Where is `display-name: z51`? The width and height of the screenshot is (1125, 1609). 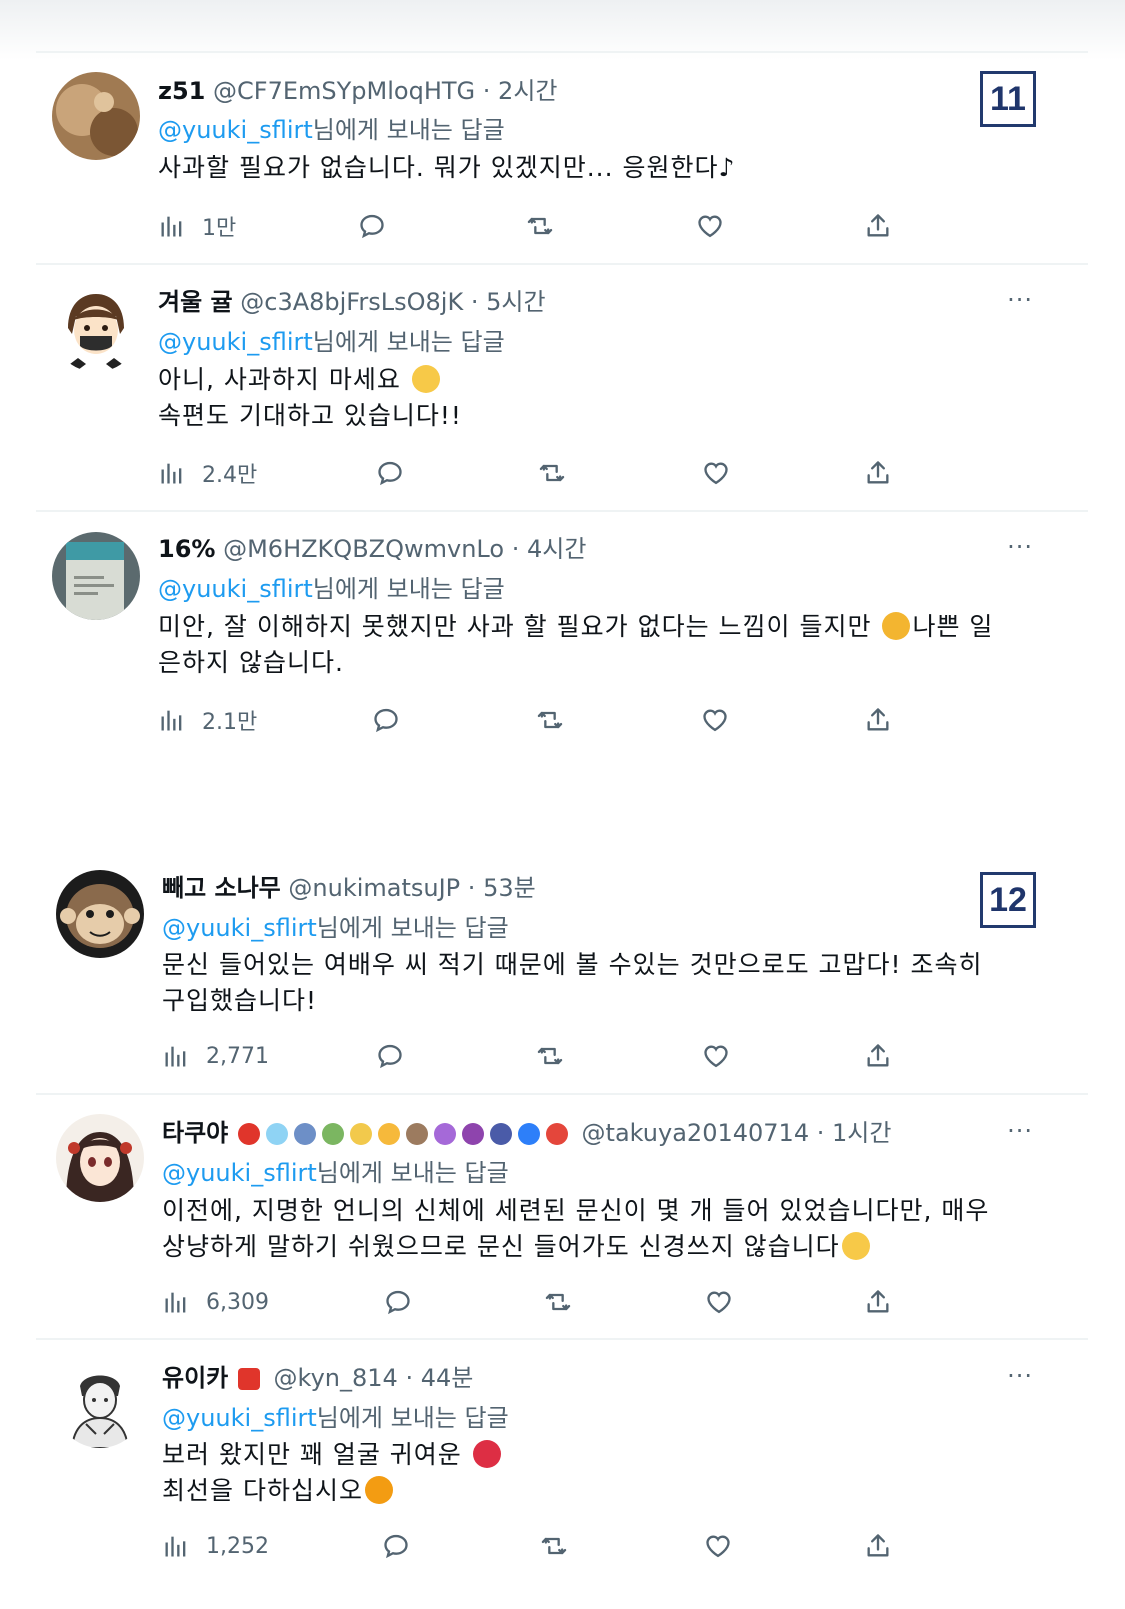
display-name: z51 is located at coordinates (181, 91).